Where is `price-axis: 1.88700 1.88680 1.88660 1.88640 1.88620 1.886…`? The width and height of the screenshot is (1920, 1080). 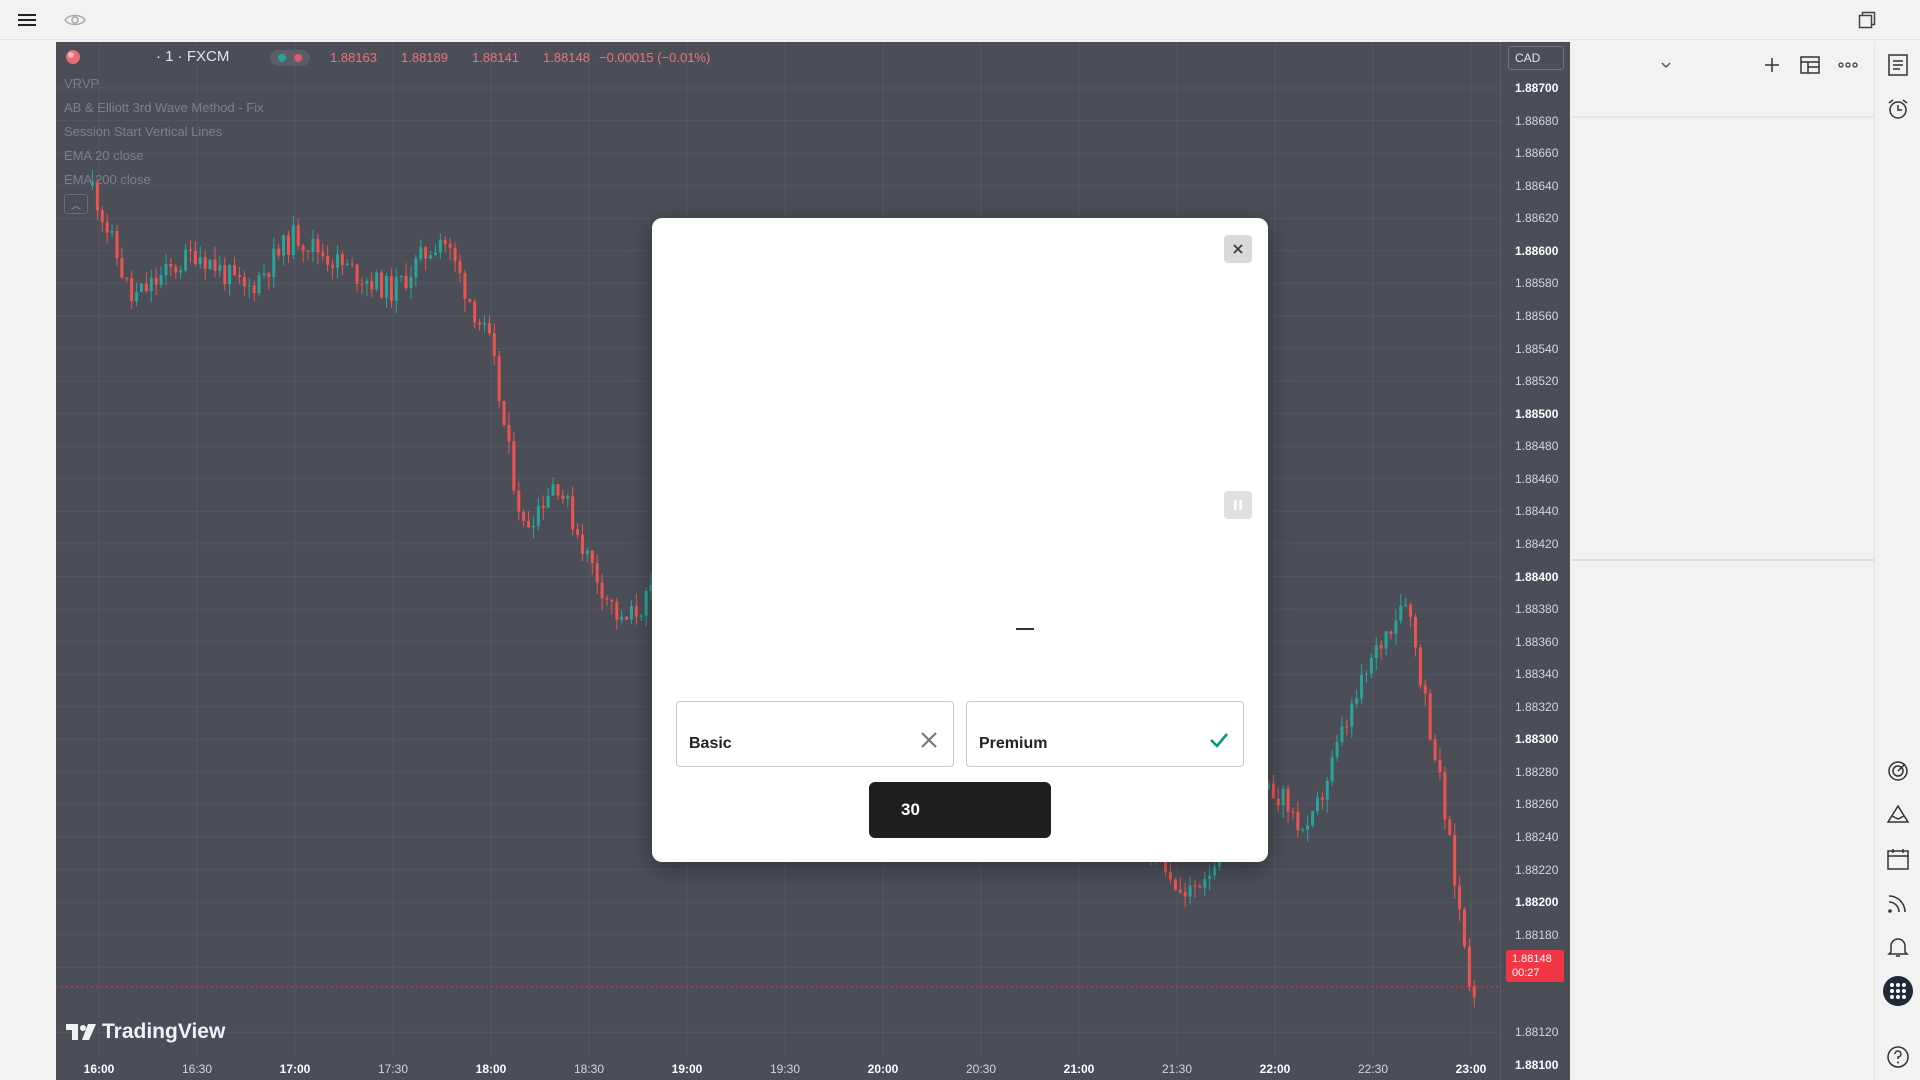
price-axis: 1.88700 1.88680 1.88660 1.88640 1.88620 1.886… is located at coordinates (1535, 561).